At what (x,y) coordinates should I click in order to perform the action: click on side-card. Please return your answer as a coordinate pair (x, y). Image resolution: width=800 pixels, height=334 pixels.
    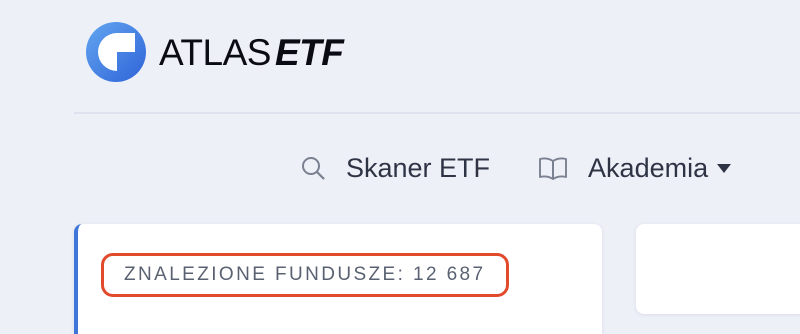
    Looking at the image, I should click on (718, 269).